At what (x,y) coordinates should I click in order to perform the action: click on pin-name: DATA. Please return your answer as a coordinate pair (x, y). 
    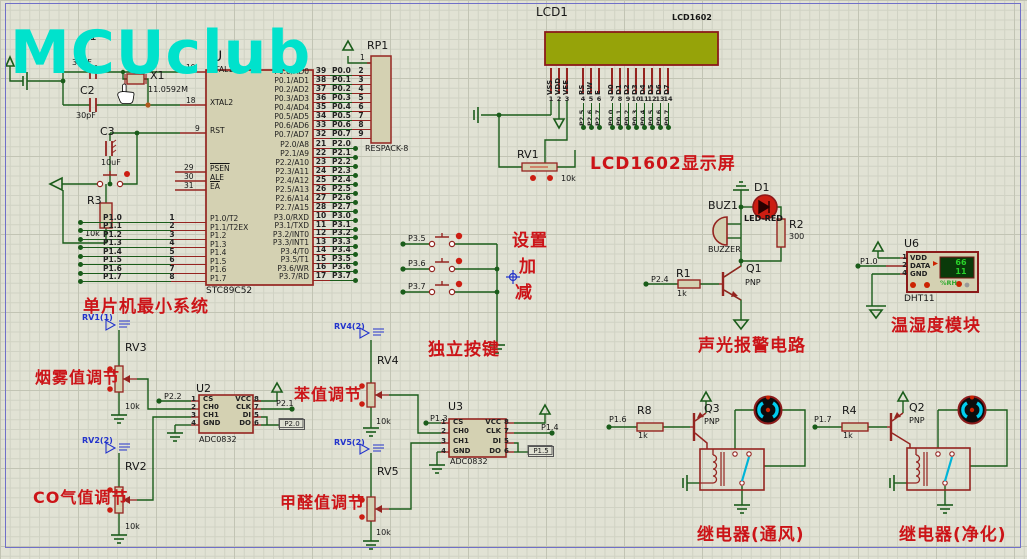
    Looking at the image, I should click on (920, 266).